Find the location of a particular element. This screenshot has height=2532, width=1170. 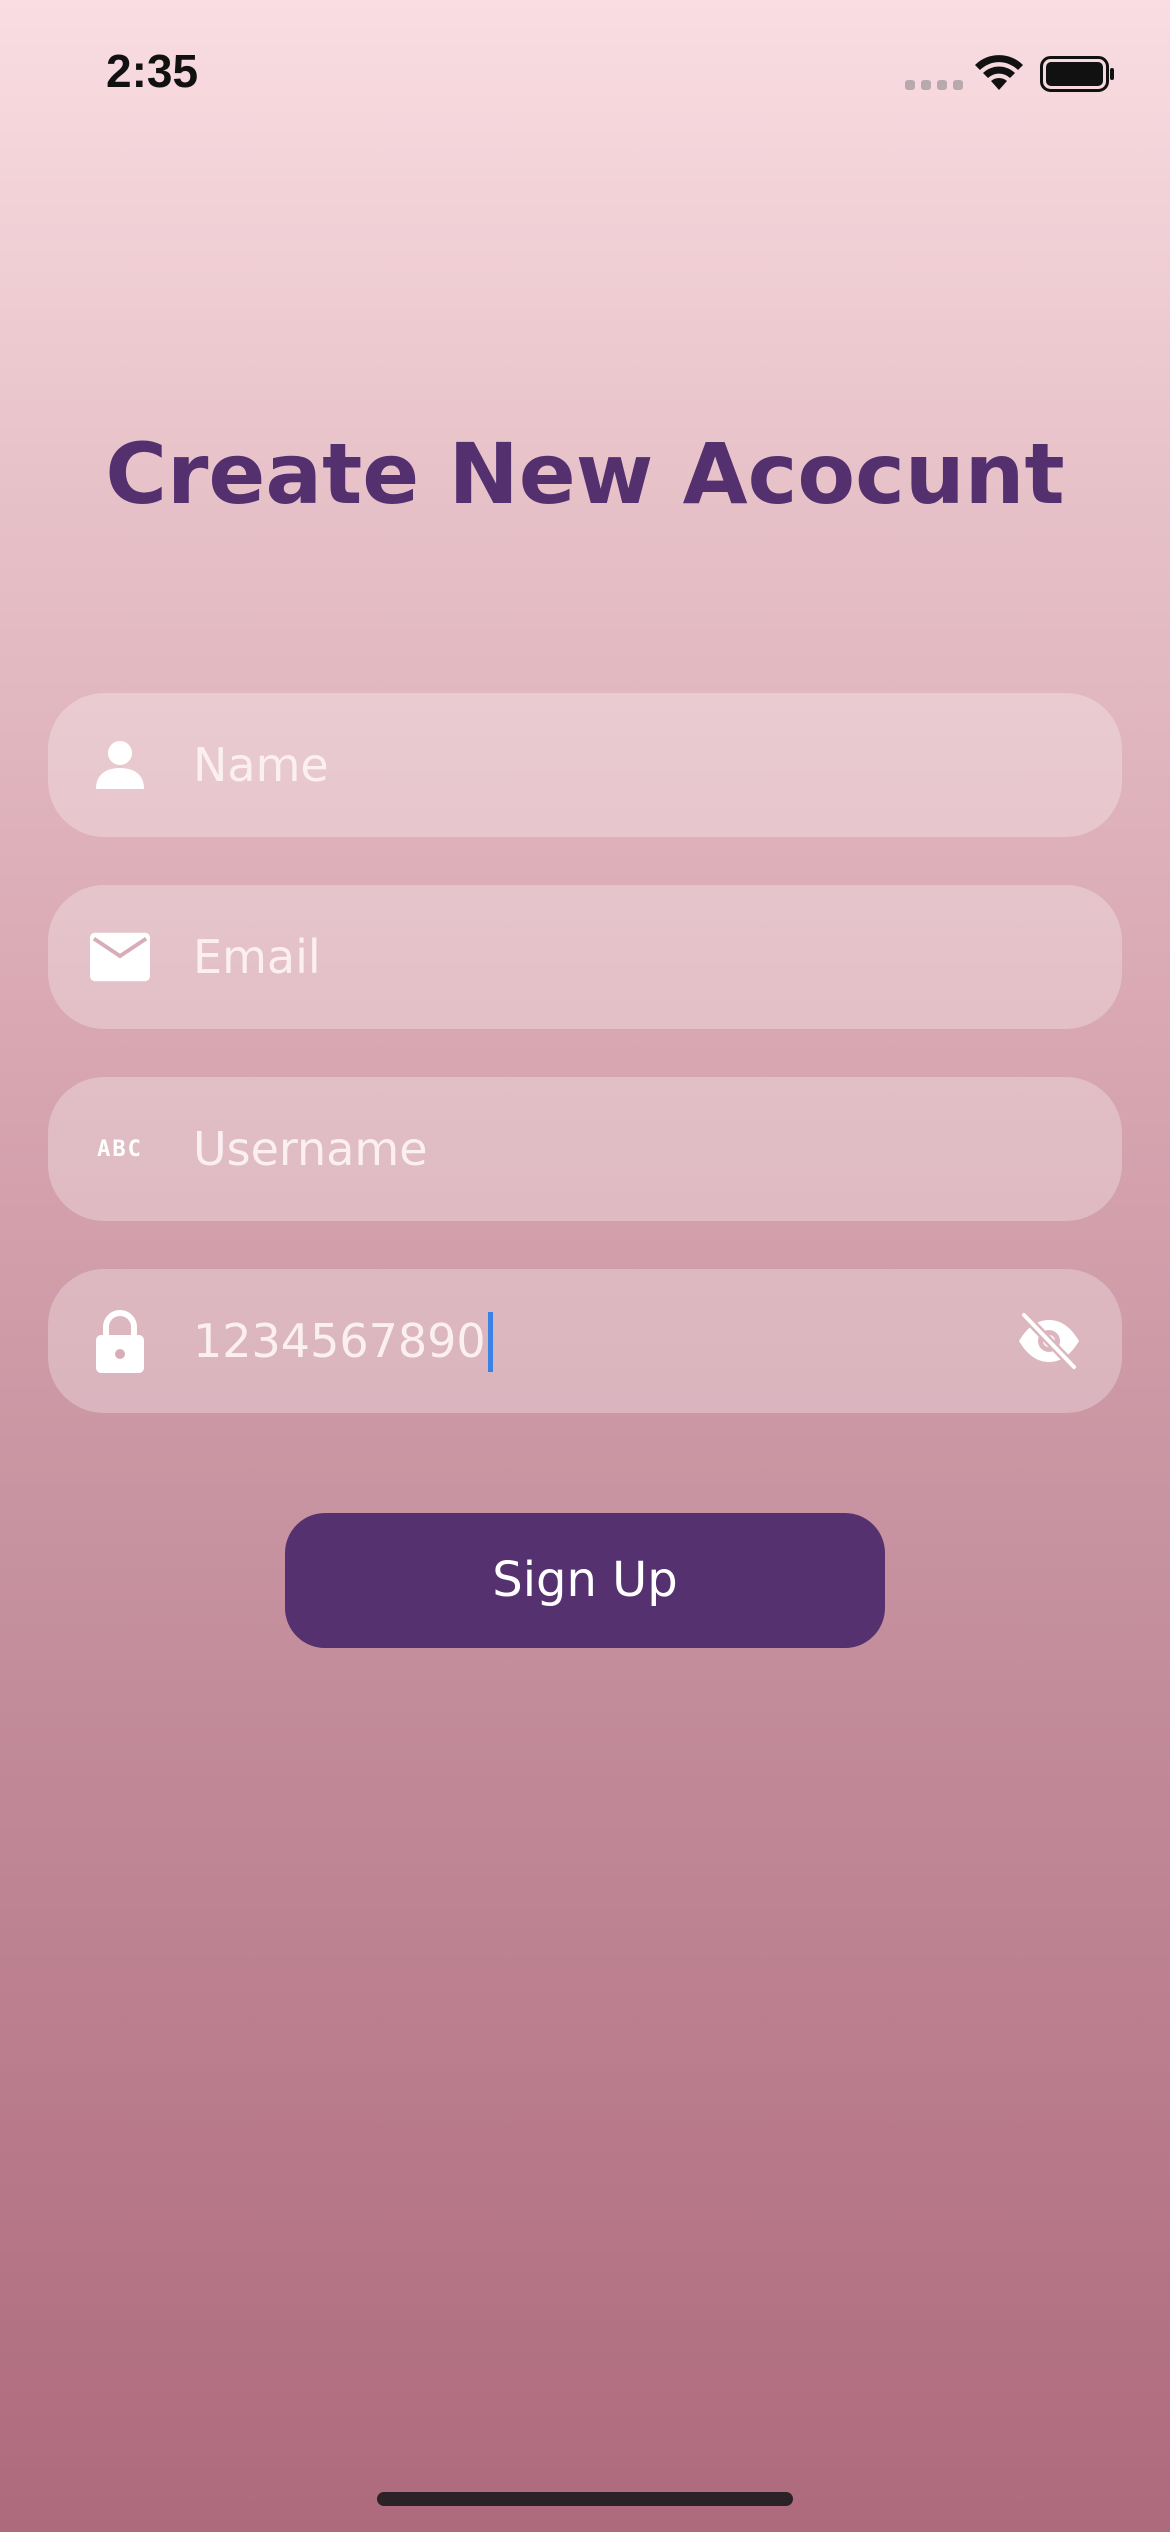

page-title: Create New Acocunt is located at coordinates (585, 474).